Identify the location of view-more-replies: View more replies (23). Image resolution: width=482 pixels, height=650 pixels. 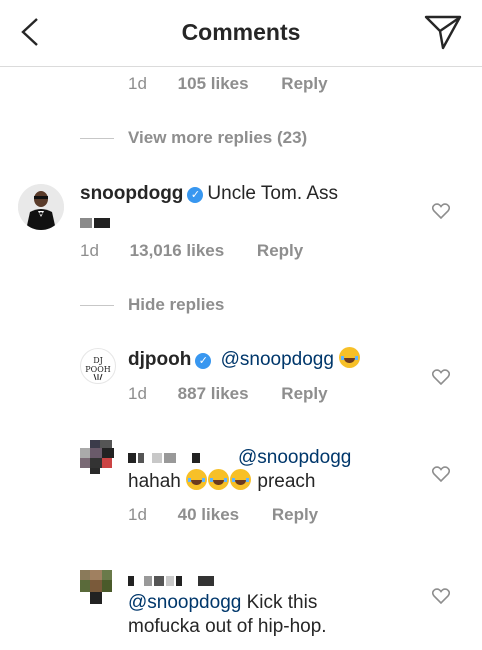
(193, 138).